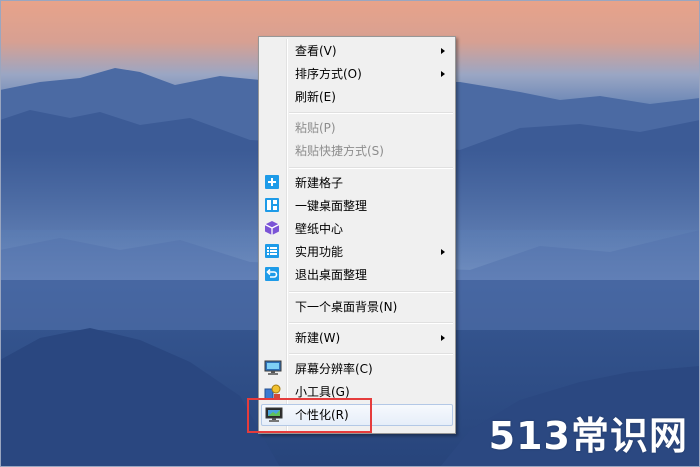 The height and width of the screenshot is (467, 700). What do you see at coordinates (357, 128) in the screenshot?
I see `menu-item-paste: 粘贴(P)` at bounding box center [357, 128].